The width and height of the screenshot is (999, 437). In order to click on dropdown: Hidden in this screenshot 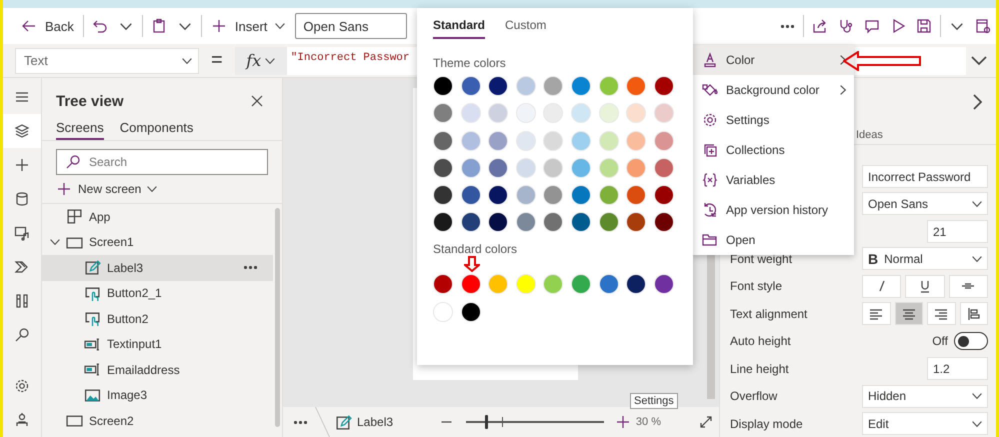, I will do `click(925, 396)`.